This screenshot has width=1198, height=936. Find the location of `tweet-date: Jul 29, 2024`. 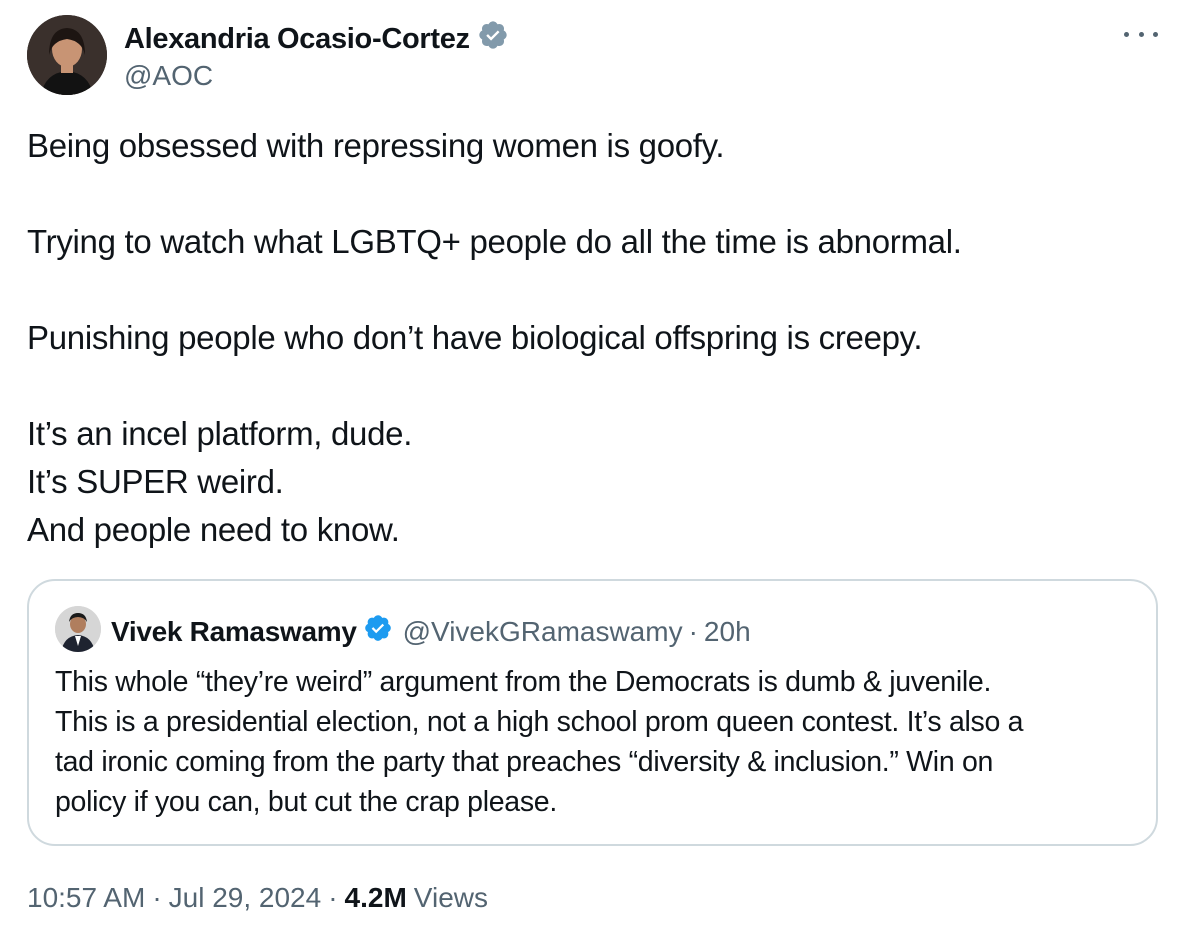

tweet-date: Jul 29, 2024 is located at coordinates (245, 898).